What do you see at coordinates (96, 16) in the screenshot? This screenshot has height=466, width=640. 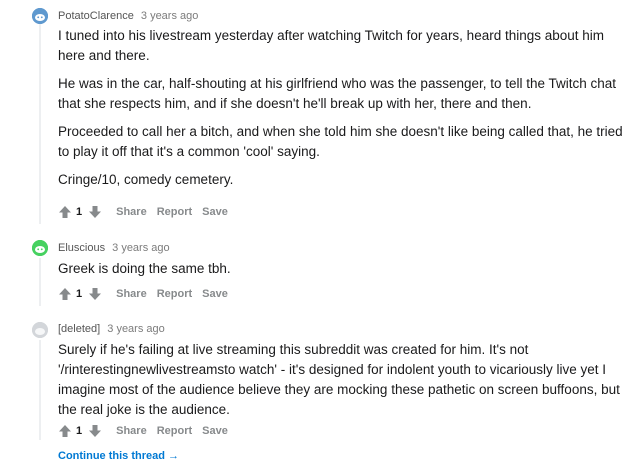 I see `author-link: PotatoClarence` at bounding box center [96, 16].